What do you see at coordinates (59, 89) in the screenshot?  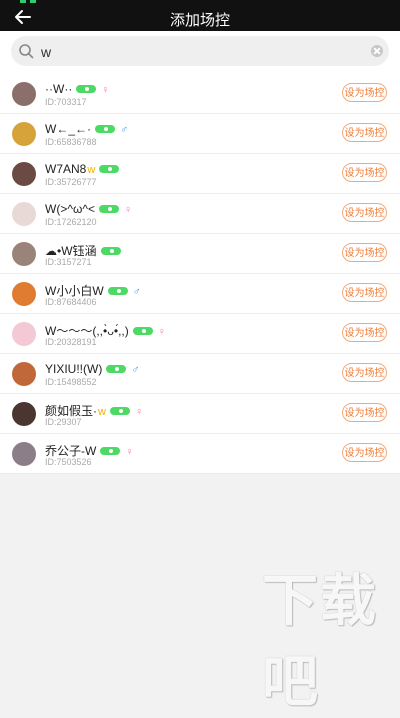 I see `user-name: ··W··` at bounding box center [59, 89].